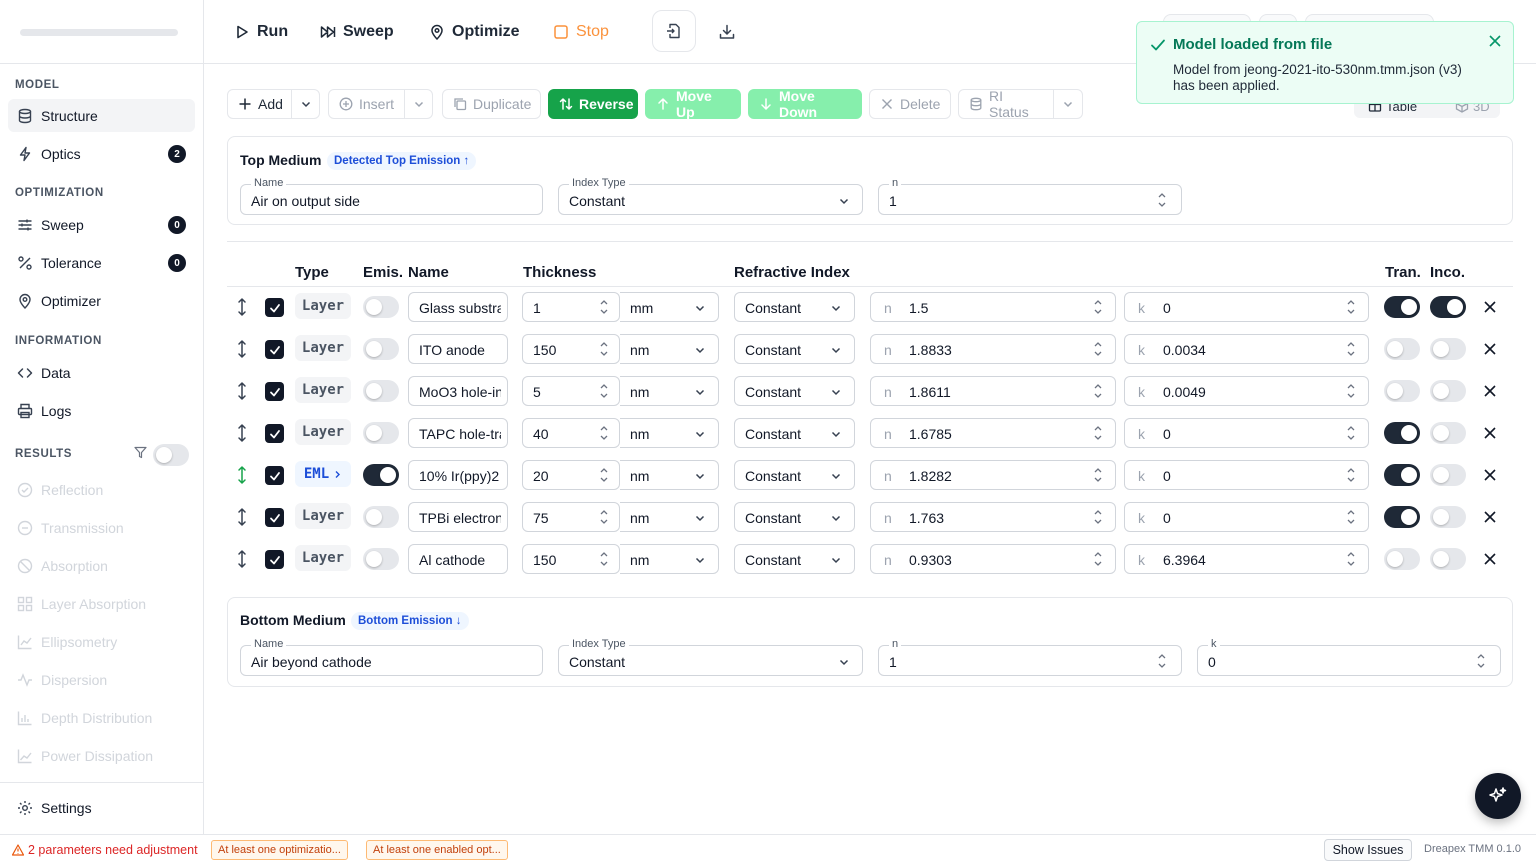 This screenshot has width=1536, height=864. Describe the element at coordinates (727, 32) in the screenshot. I see `download-button` at that location.